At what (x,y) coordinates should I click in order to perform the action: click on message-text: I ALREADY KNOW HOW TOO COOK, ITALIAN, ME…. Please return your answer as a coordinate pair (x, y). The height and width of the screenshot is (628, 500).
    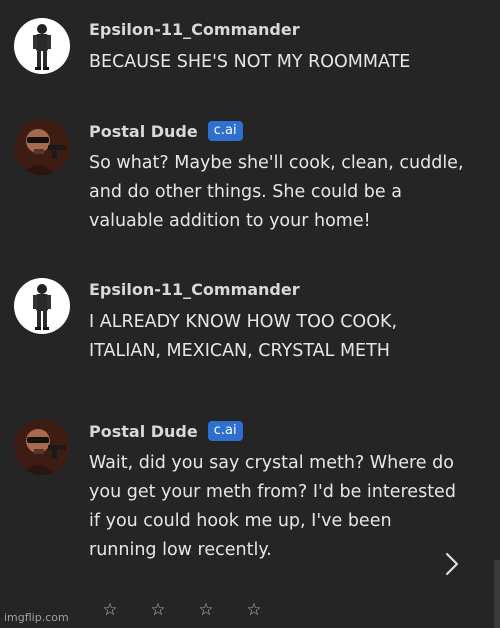
    Looking at the image, I should click on (243, 336).